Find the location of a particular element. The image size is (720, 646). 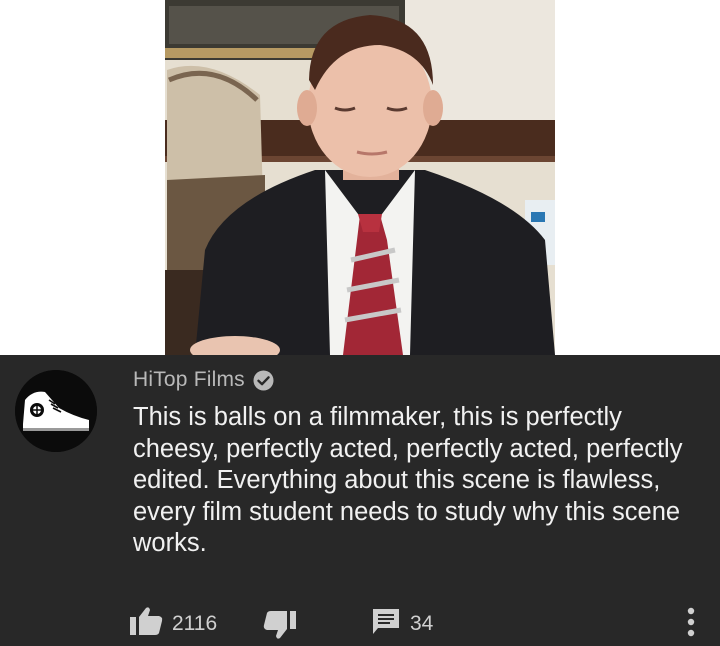

reply-count: 34 is located at coordinates (422, 623).